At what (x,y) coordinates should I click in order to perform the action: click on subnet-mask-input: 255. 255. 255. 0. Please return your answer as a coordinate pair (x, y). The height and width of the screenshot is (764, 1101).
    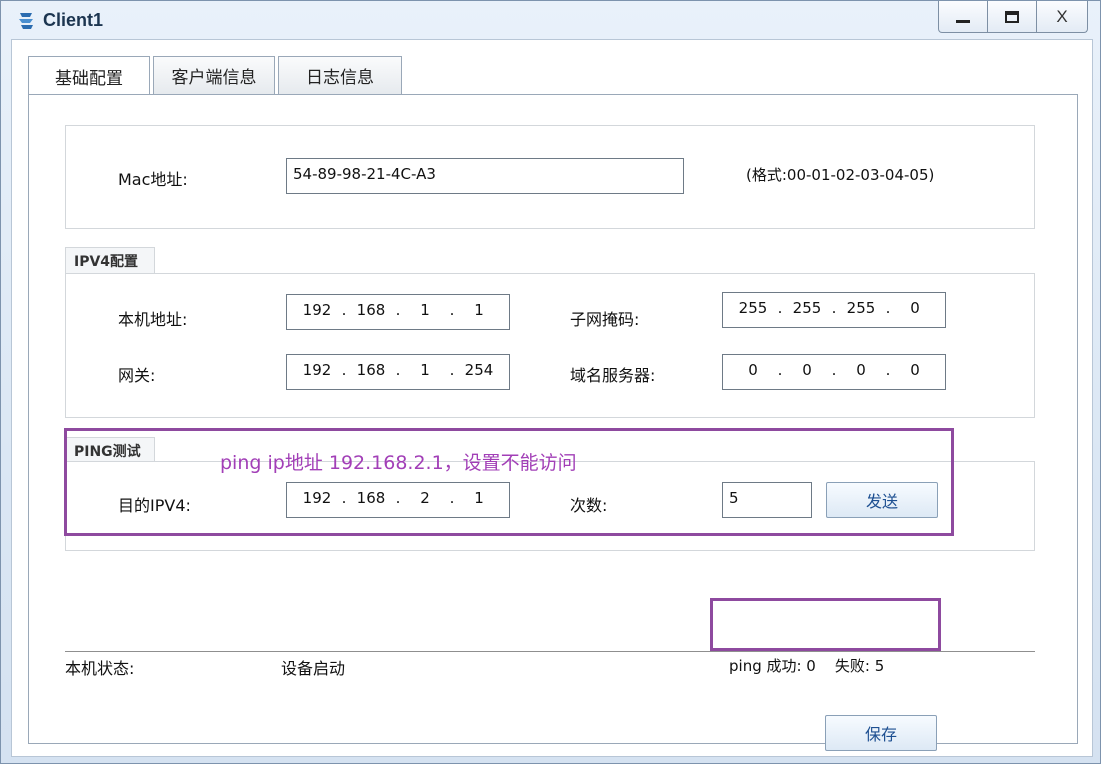
    Looking at the image, I should click on (834, 310).